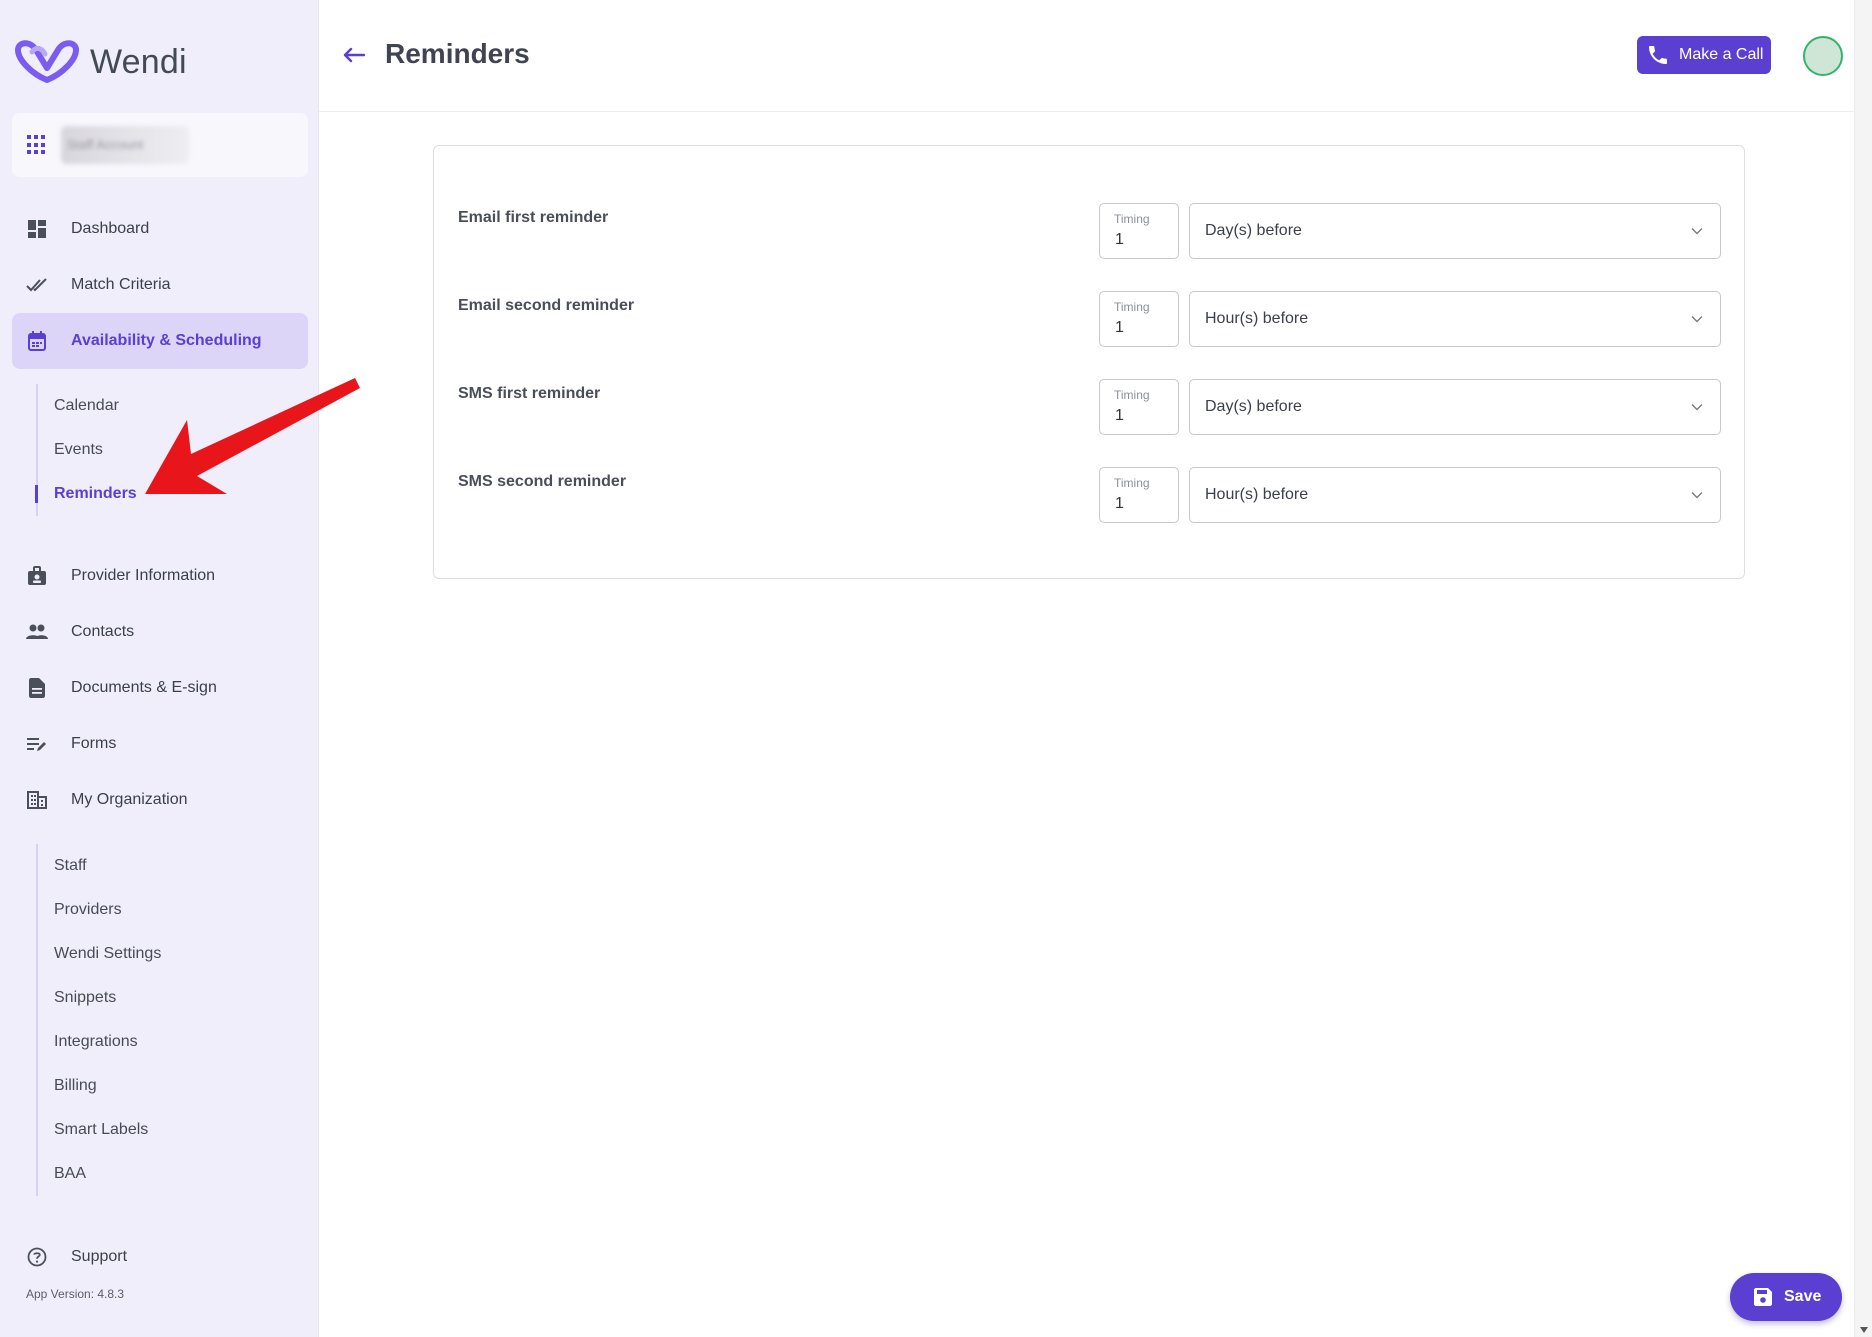 The image size is (1872, 1337). I want to click on reminder-label: SMS second reminder, so click(542, 481).